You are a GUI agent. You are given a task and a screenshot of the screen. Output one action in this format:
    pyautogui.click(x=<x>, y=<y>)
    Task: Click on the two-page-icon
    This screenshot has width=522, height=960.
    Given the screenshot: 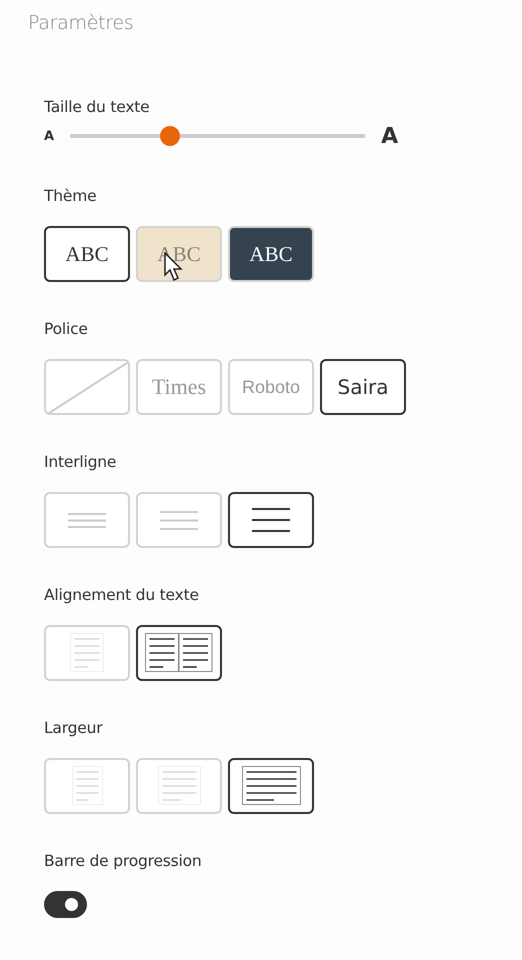 What is the action you would take?
    pyautogui.click(x=179, y=653)
    